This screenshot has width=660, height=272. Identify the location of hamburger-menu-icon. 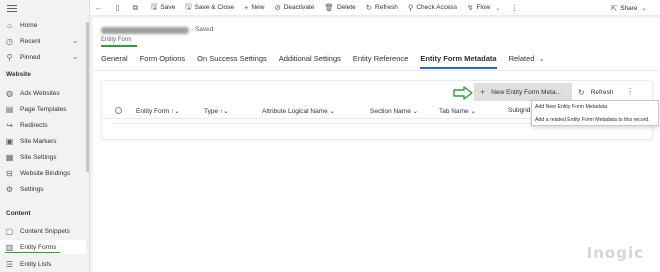
(12, 8).